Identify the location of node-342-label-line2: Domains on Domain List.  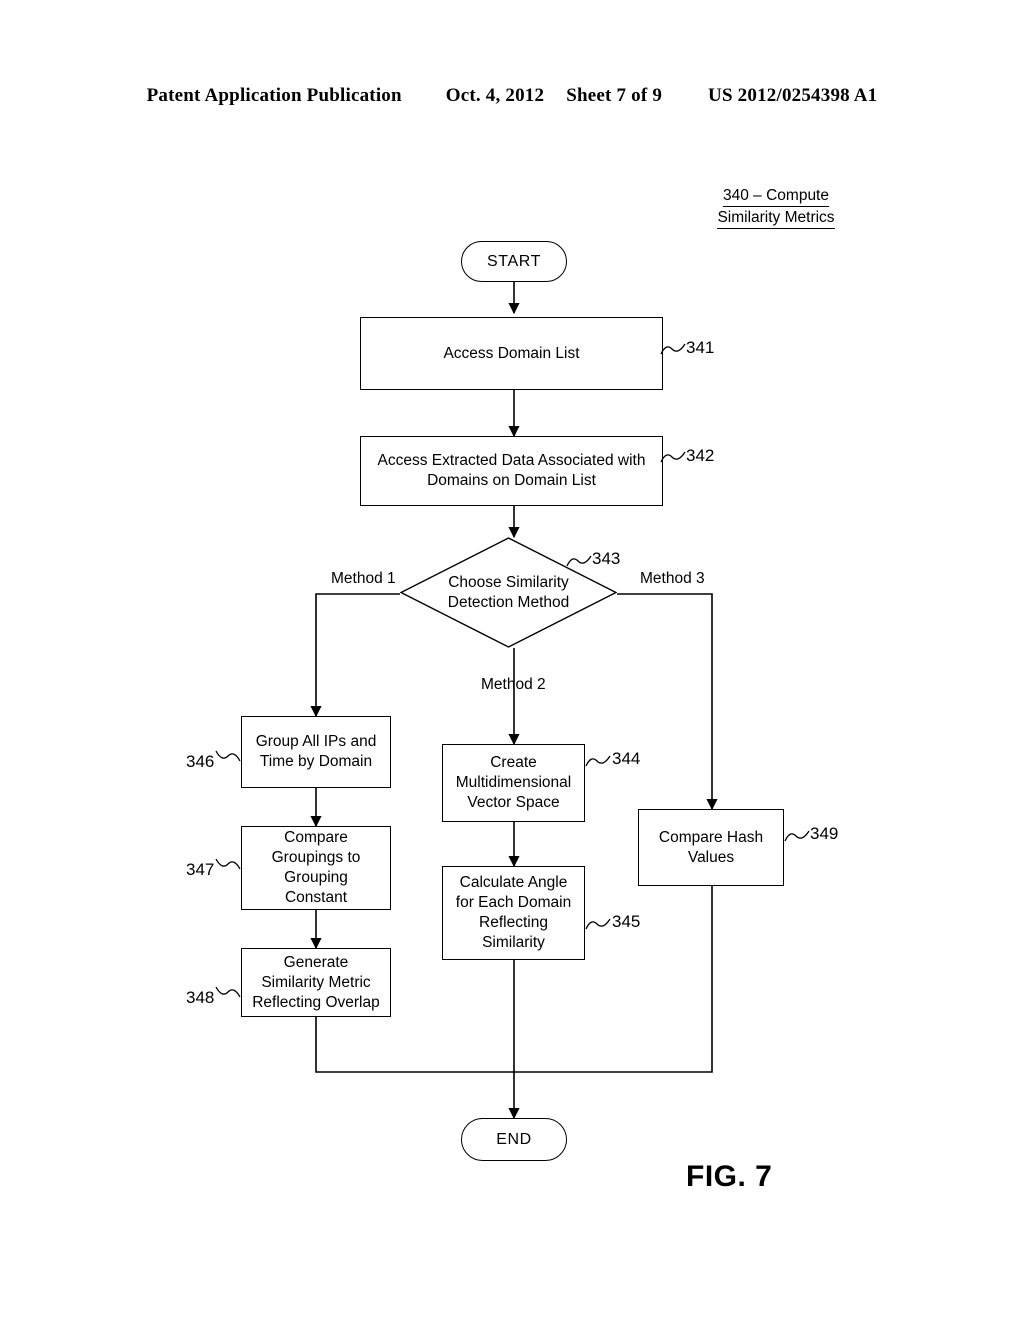
(511, 480).